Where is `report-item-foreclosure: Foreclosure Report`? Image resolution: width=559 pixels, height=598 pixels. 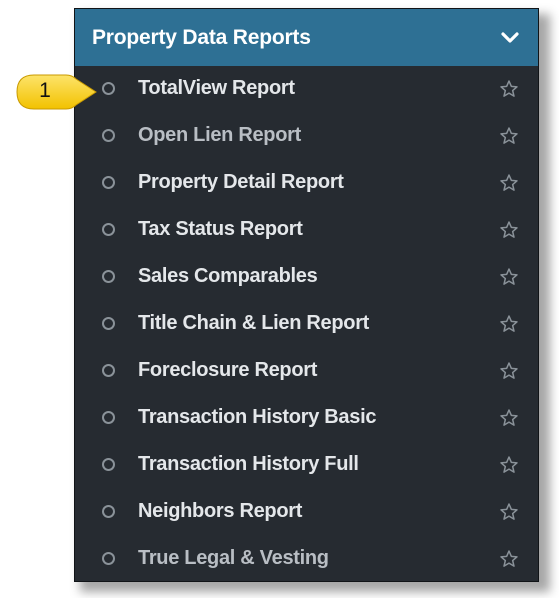 report-item-foreclosure: Foreclosure Report is located at coordinates (306, 370).